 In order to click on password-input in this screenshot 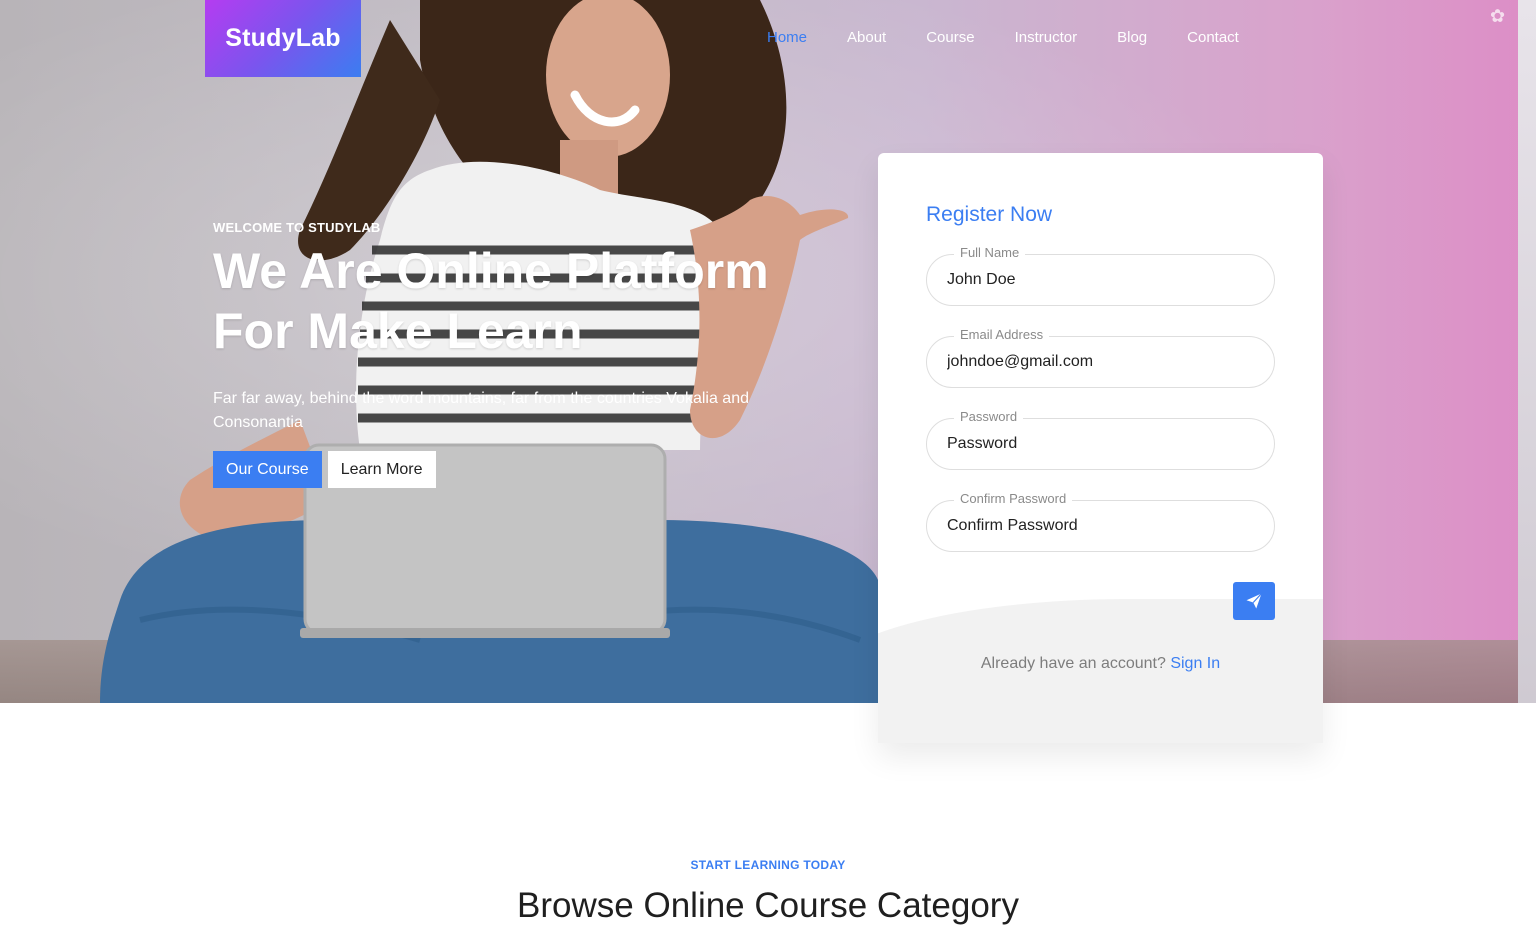, I will do `click(1097, 444)`.